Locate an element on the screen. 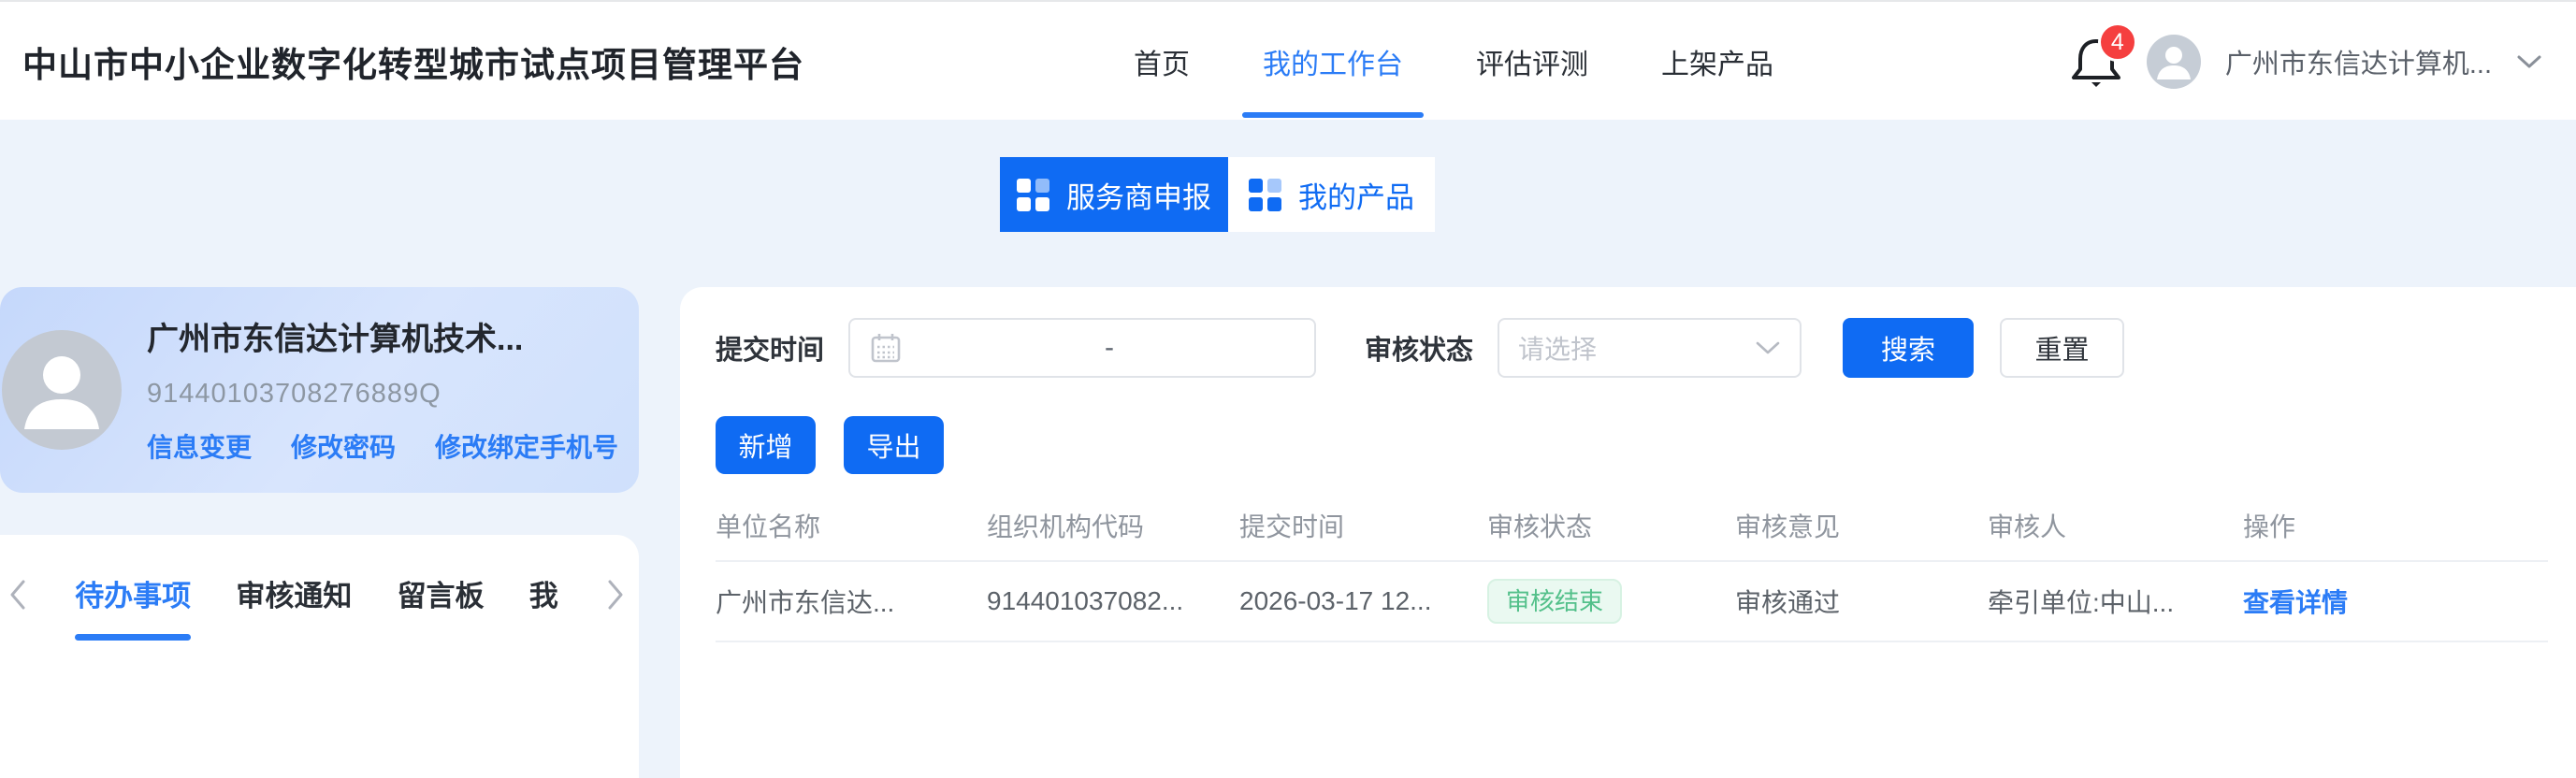 Image resolution: width=2576 pixels, height=778 pixels. status-select: 请选择 is located at coordinates (1650, 348).